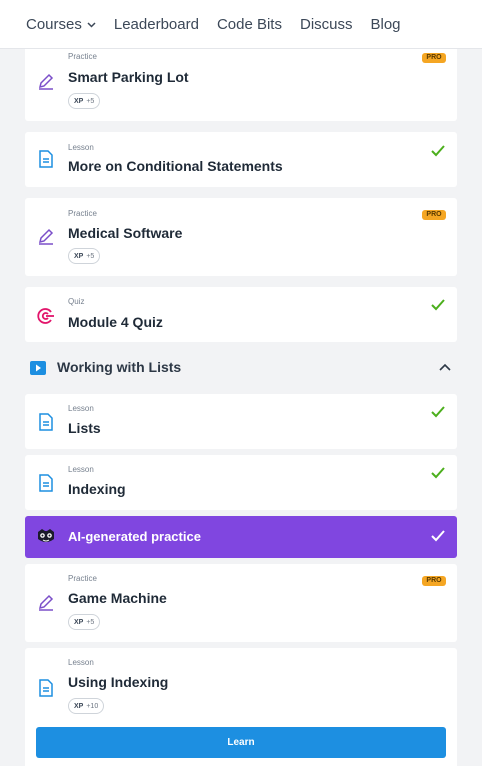 Image resolution: width=482 pixels, height=766 pixels. I want to click on nav-courses: Courses, so click(61, 24).